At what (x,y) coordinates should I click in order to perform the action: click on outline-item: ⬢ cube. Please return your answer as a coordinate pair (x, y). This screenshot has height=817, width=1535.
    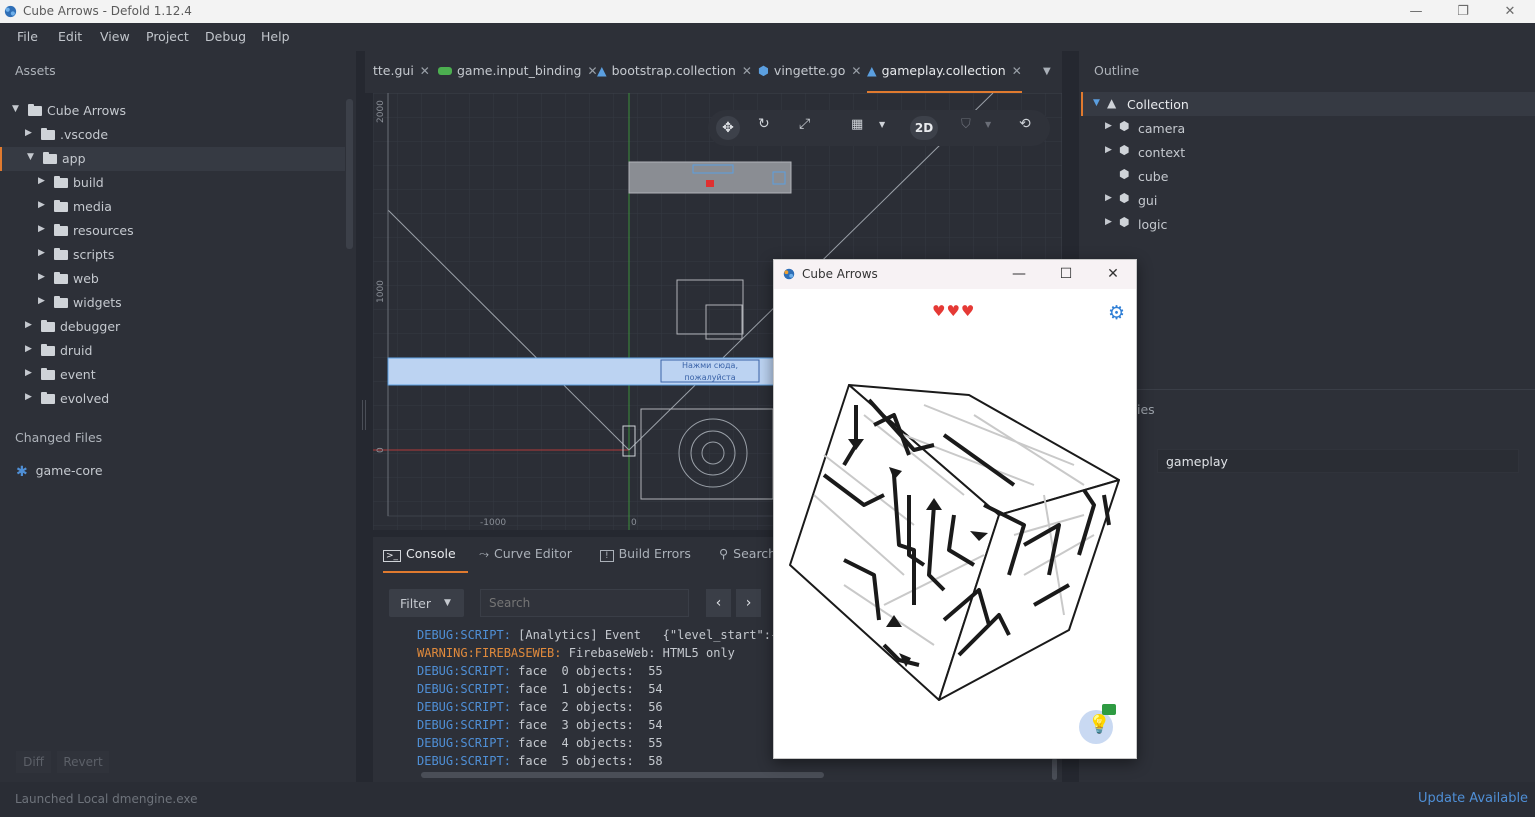
    Looking at the image, I should click on (1299, 176).